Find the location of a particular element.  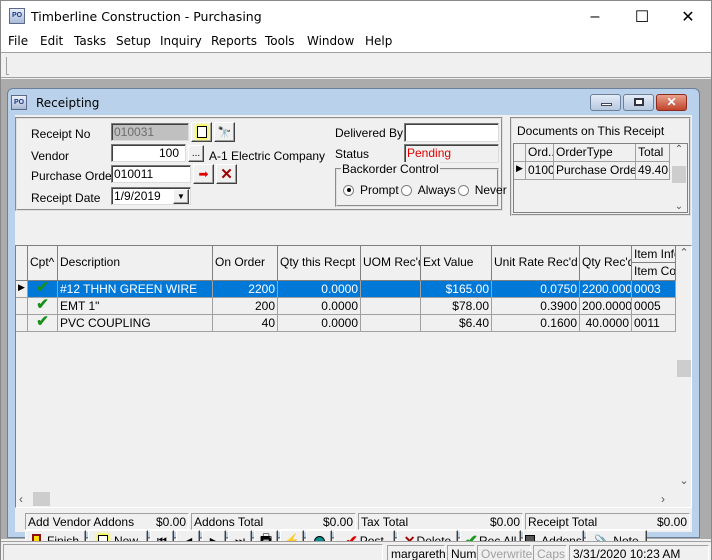

child-minimize-button is located at coordinates (605, 102).